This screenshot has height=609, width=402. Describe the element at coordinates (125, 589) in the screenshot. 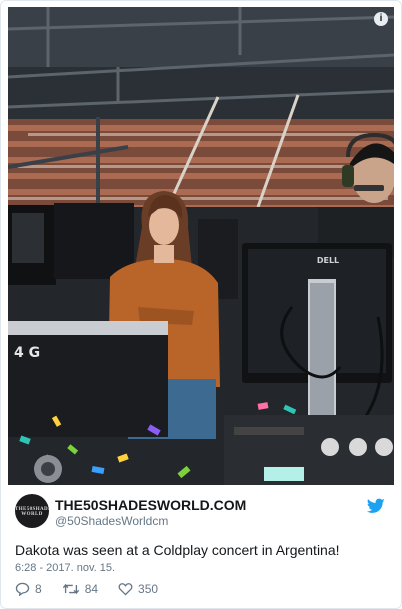

I see `like-heart-icon` at that location.